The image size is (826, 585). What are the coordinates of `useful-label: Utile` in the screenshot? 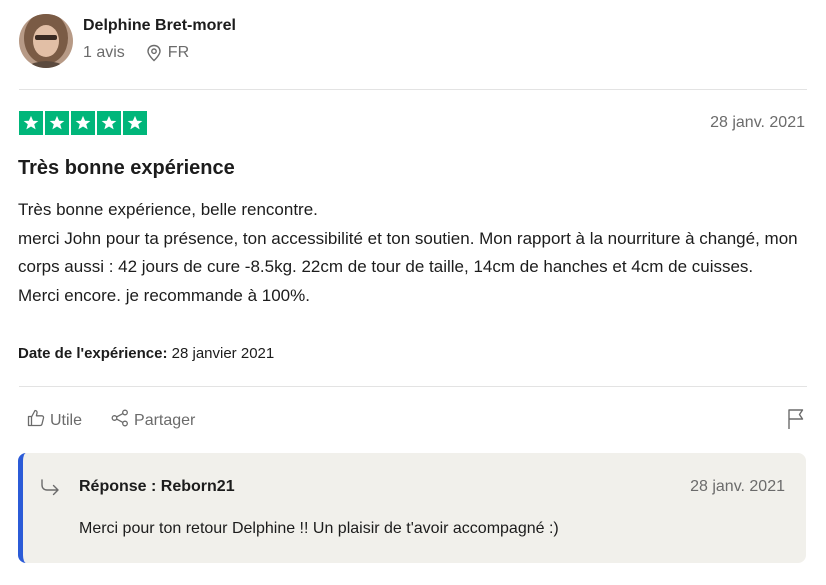 It's located at (66, 420).